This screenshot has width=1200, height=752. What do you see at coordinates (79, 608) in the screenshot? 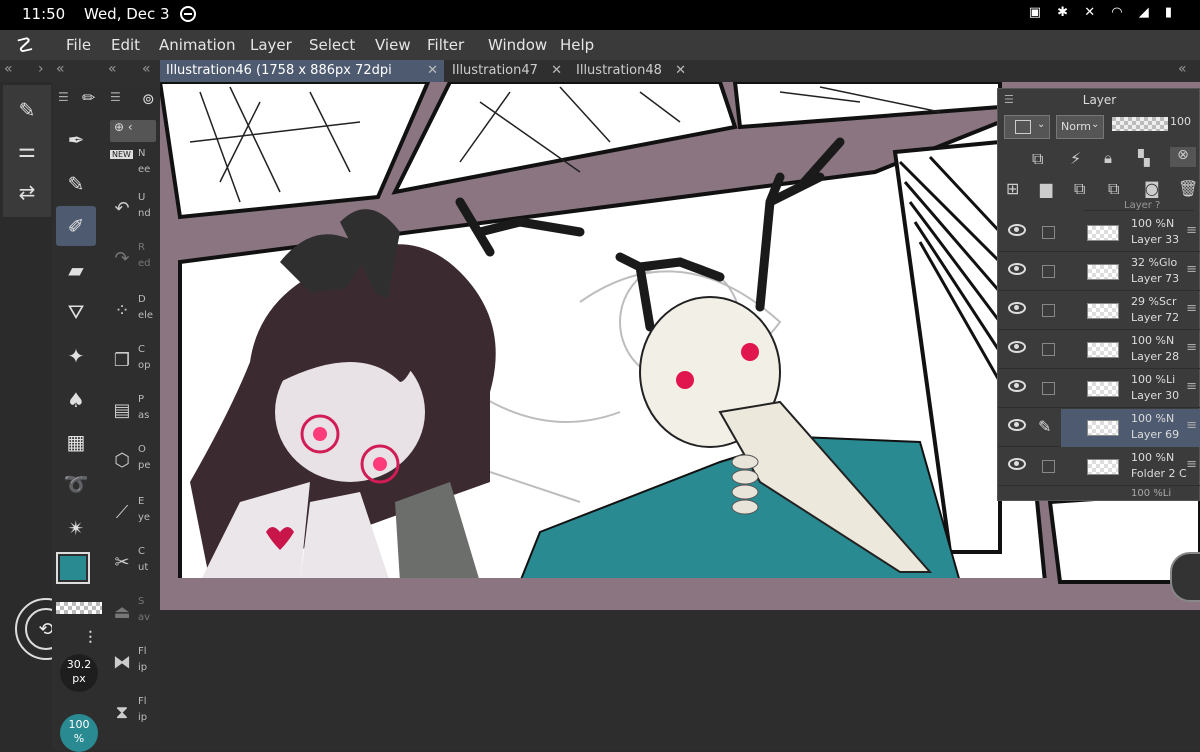
I see `transparent-color-swatch` at bounding box center [79, 608].